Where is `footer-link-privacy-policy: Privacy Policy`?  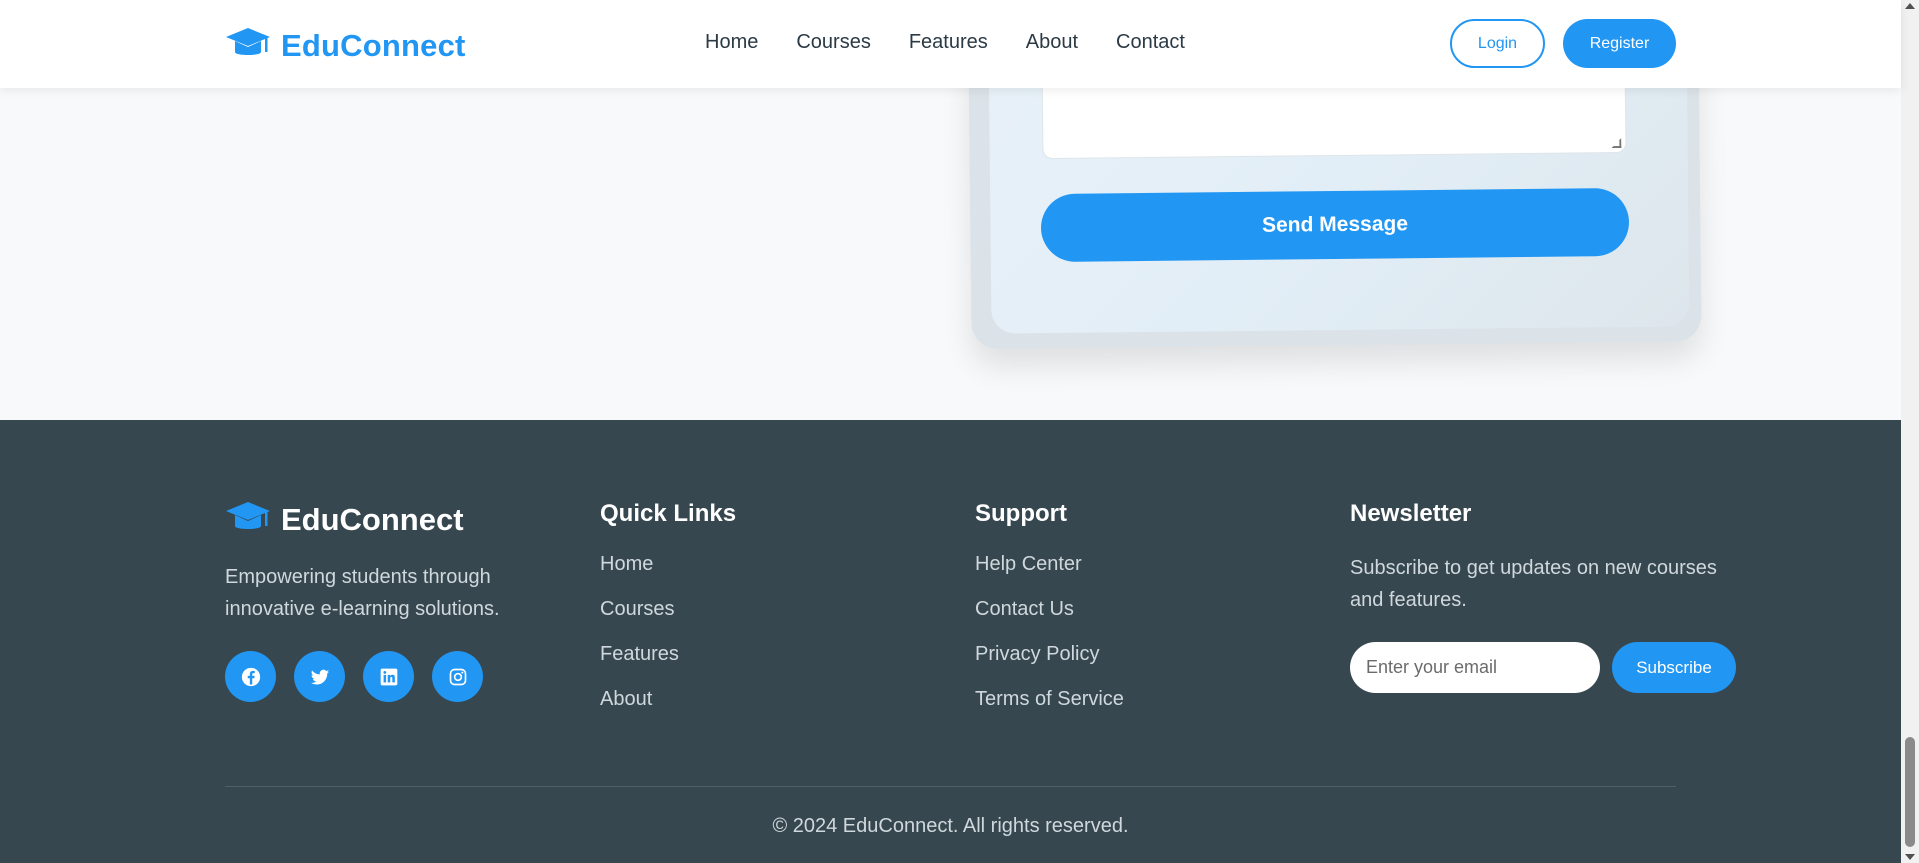
footer-link-privacy-policy: Privacy Policy is located at coordinates (1049, 664).